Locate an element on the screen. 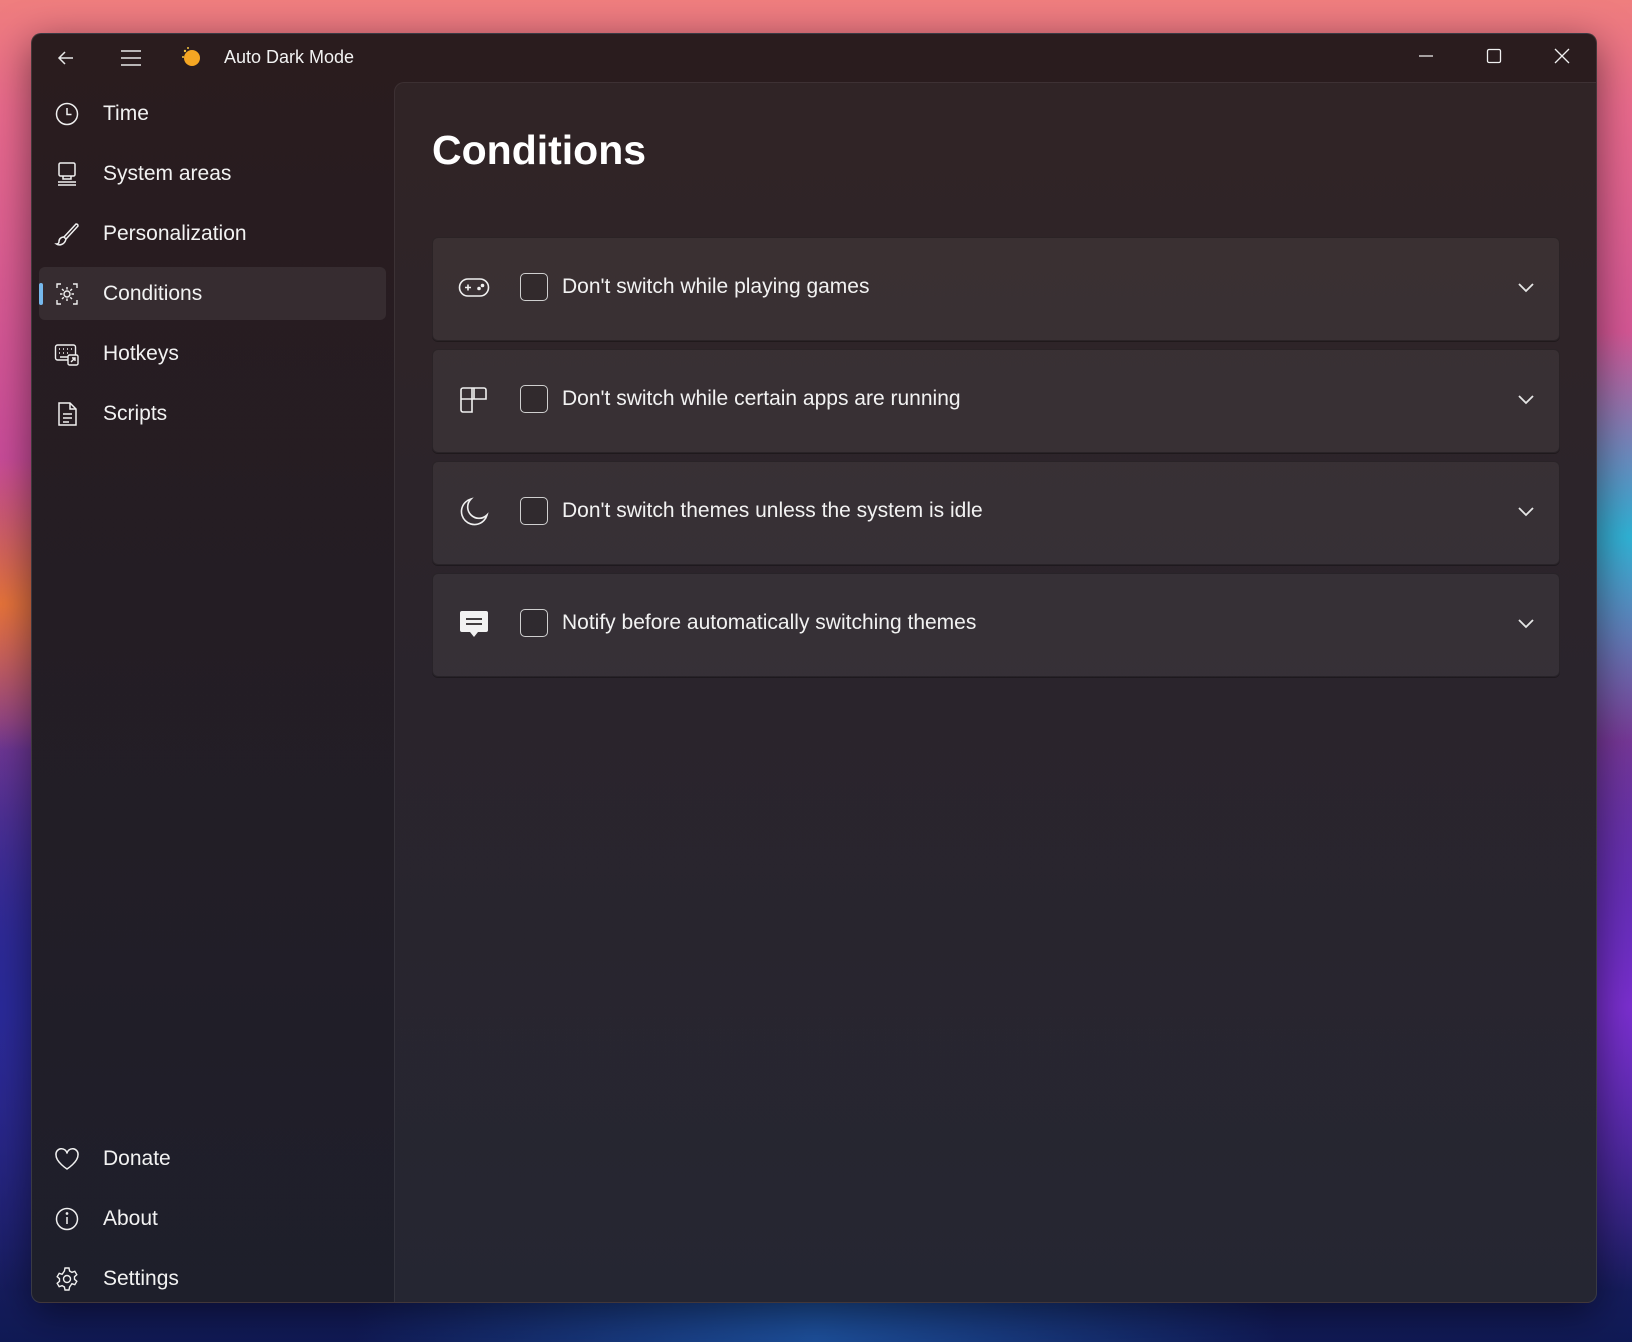 This screenshot has width=1632, height=1342. conditions-gear-icon is located at coordinates (67, 294).